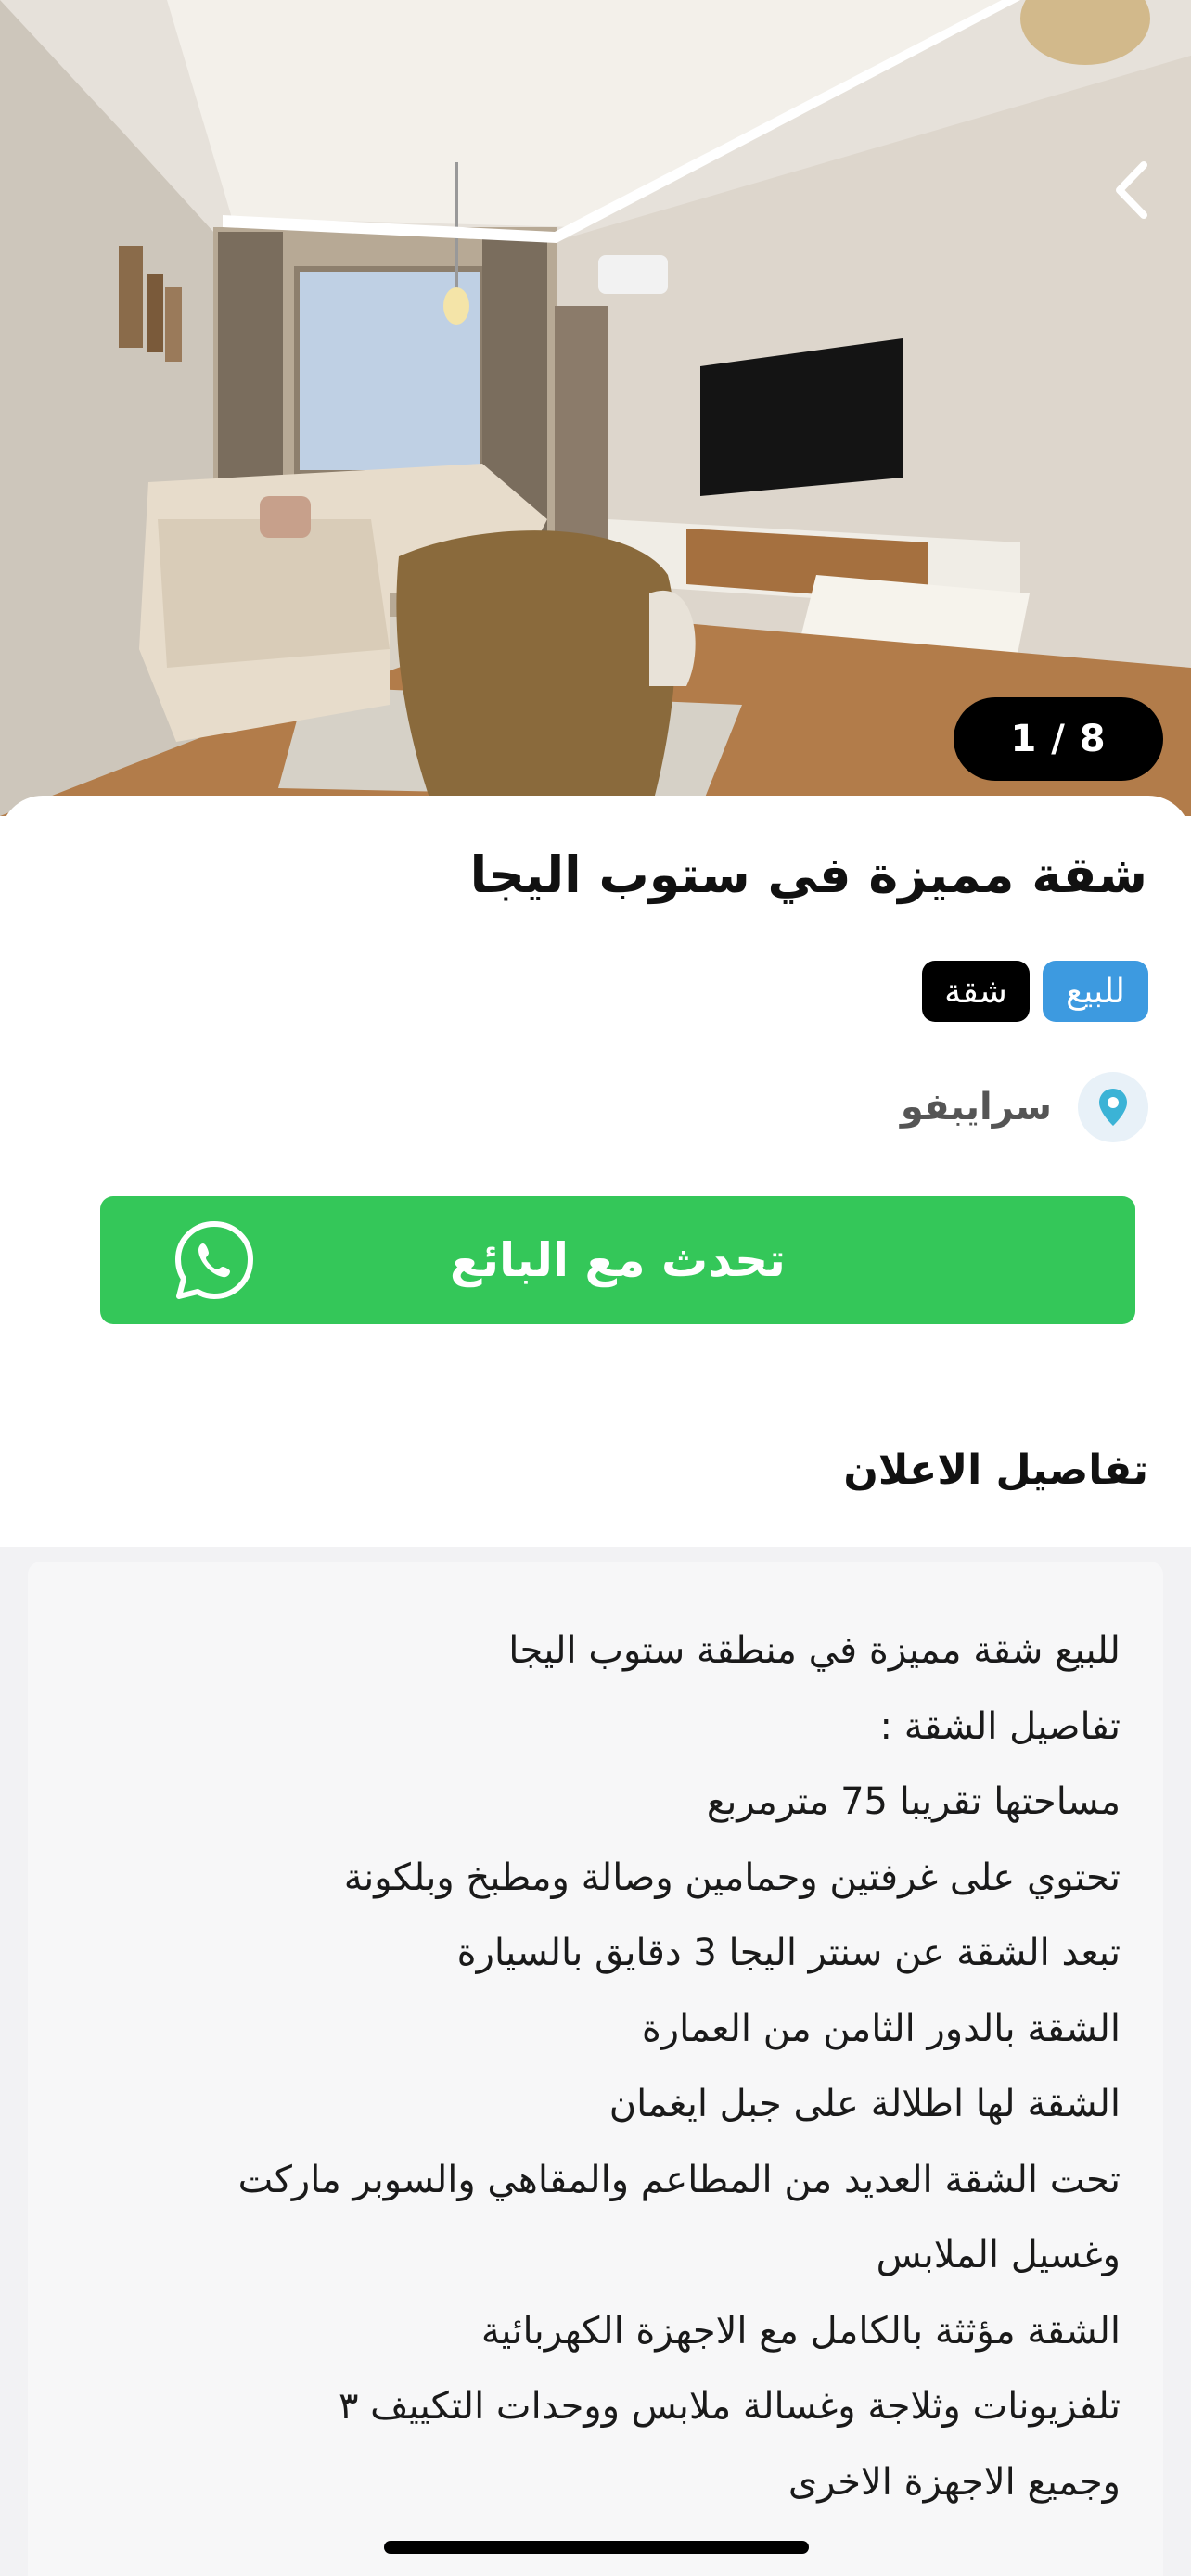  Describe the element at coordinates (881, 2029) in the screenshot. I see `description-line: الشقة بالدور الثامن من العمارة` at that location.